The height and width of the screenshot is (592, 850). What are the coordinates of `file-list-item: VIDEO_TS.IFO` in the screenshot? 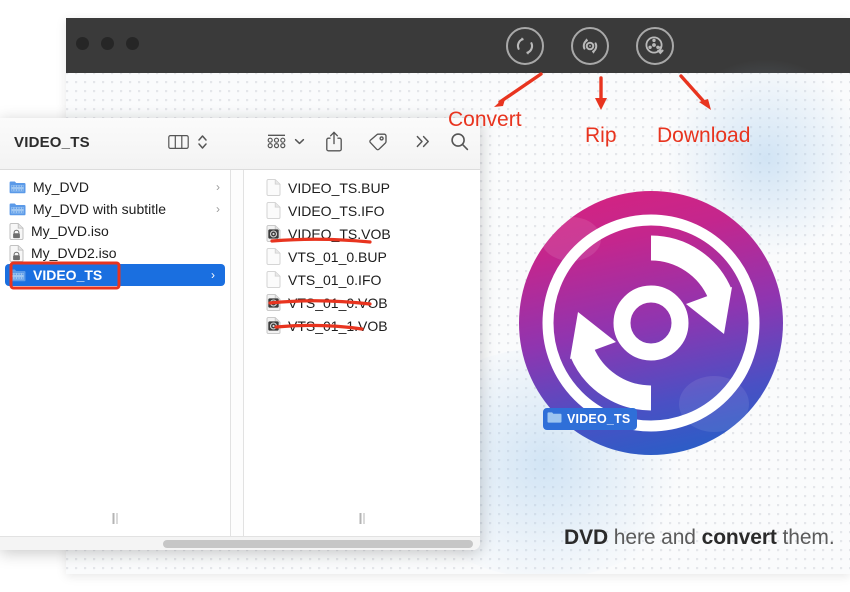 It's located at (362, 210).